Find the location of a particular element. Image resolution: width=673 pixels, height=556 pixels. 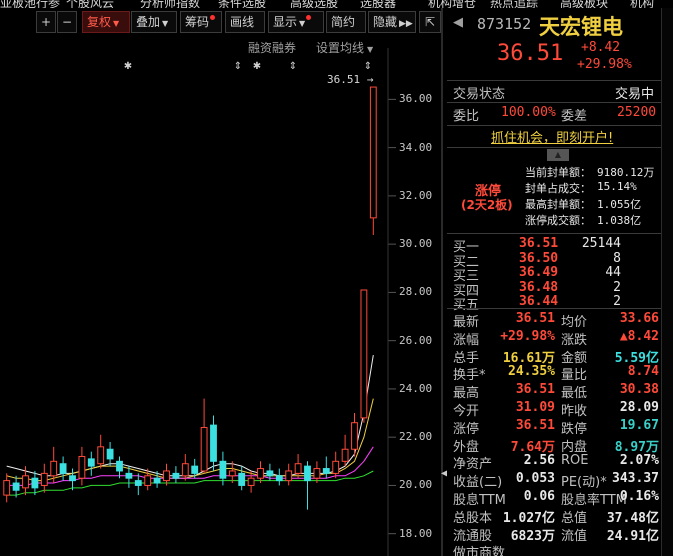

stat-value: 19.67 is located at coordinates (639, 425).